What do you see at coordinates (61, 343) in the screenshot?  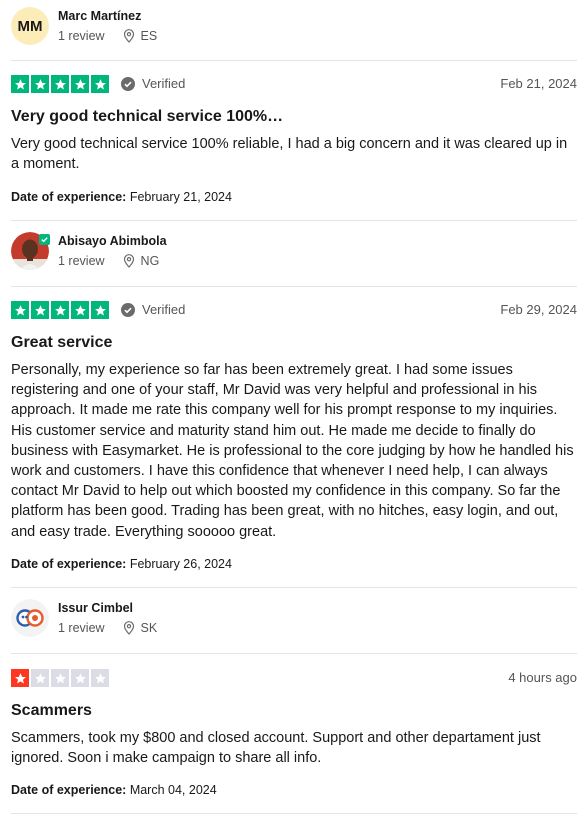 I see `review-title: Great service` at bounding box center [61, 343].